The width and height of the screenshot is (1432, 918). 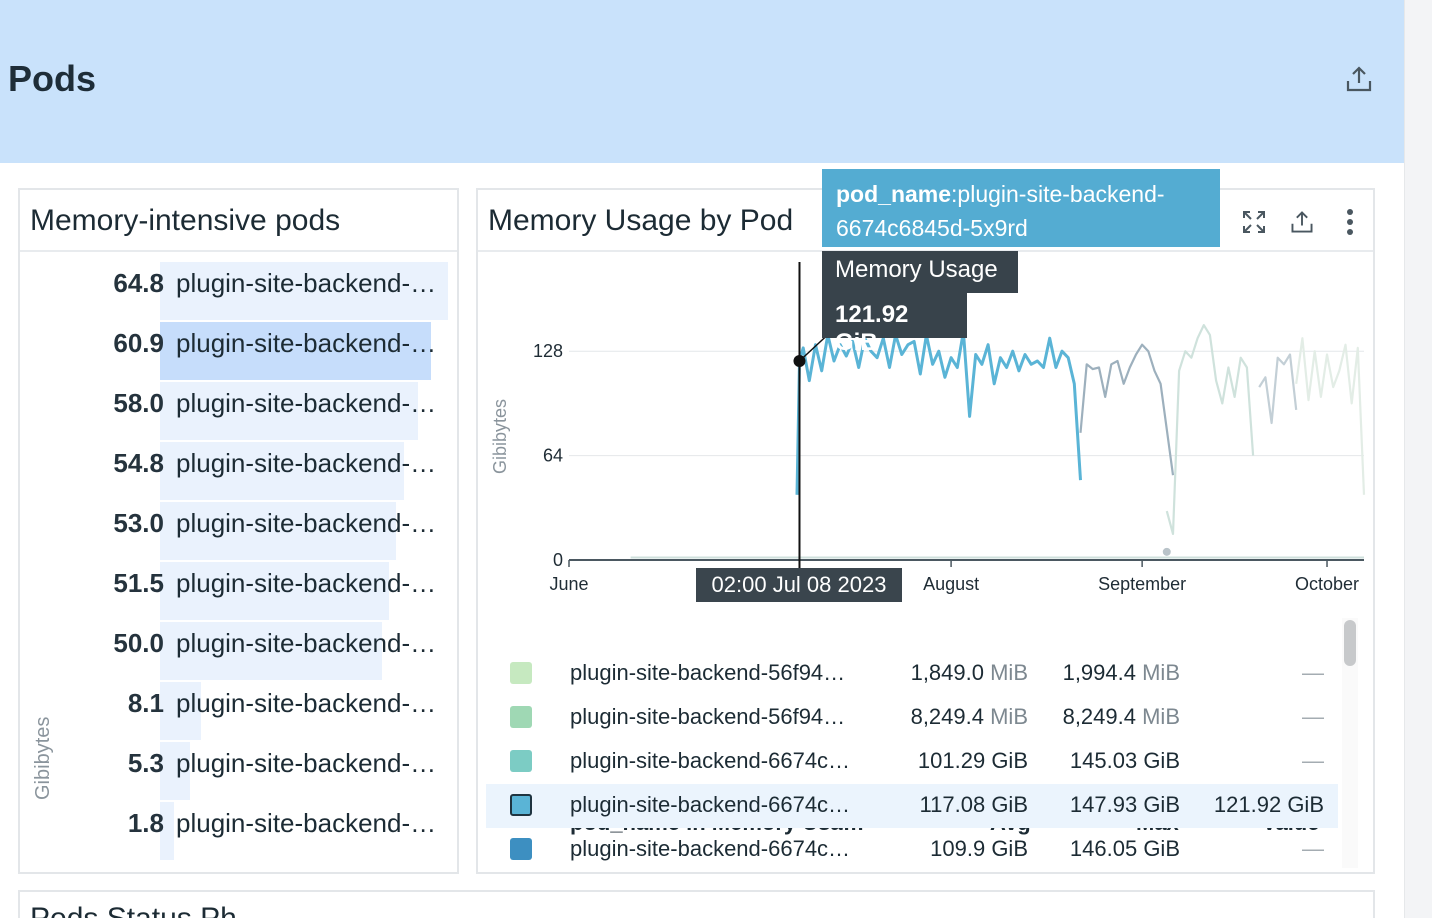 What do you see at coordinates (138, 343) in the screenshot?
I see `toplist-value: 60.9` at bounding box center [138, 343].